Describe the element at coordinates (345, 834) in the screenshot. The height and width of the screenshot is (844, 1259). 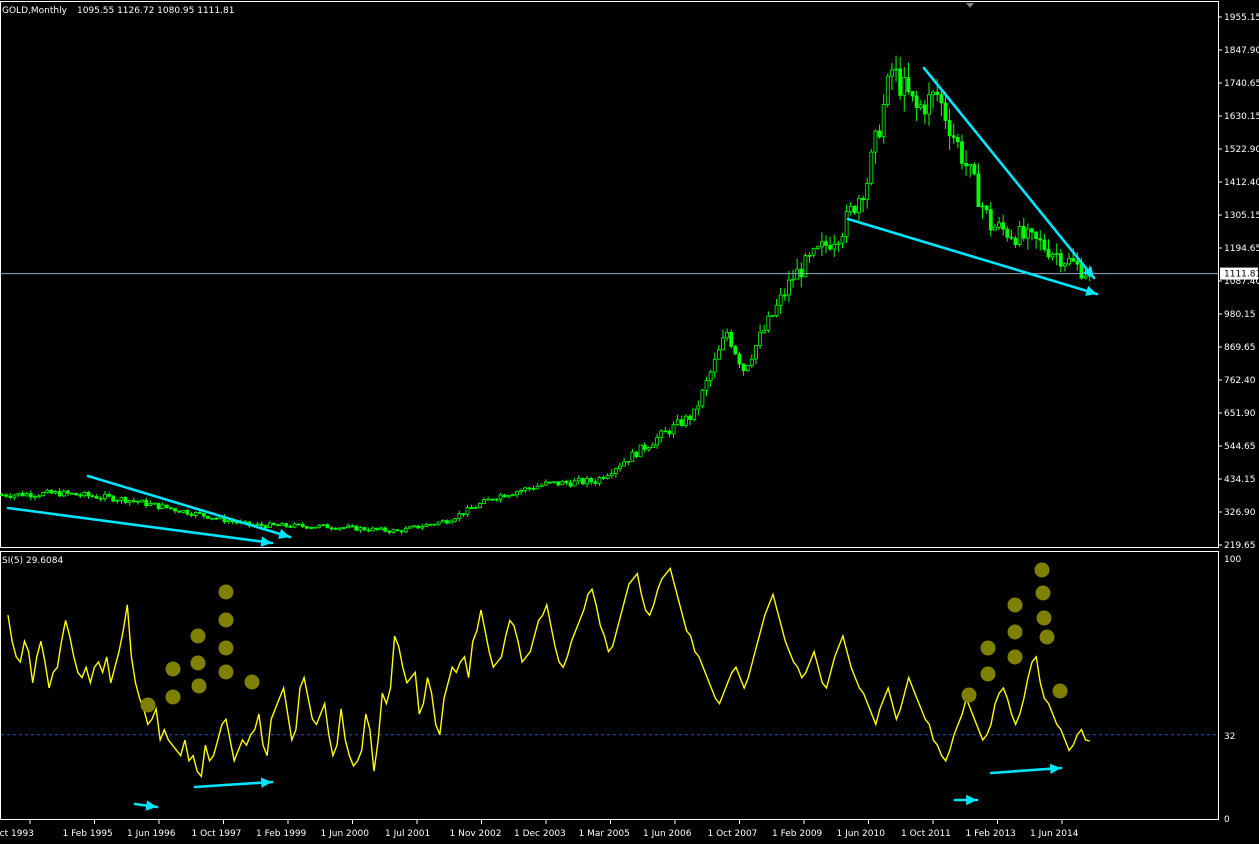
I see `time-tick-label: 1 Jun 2000` at that location.